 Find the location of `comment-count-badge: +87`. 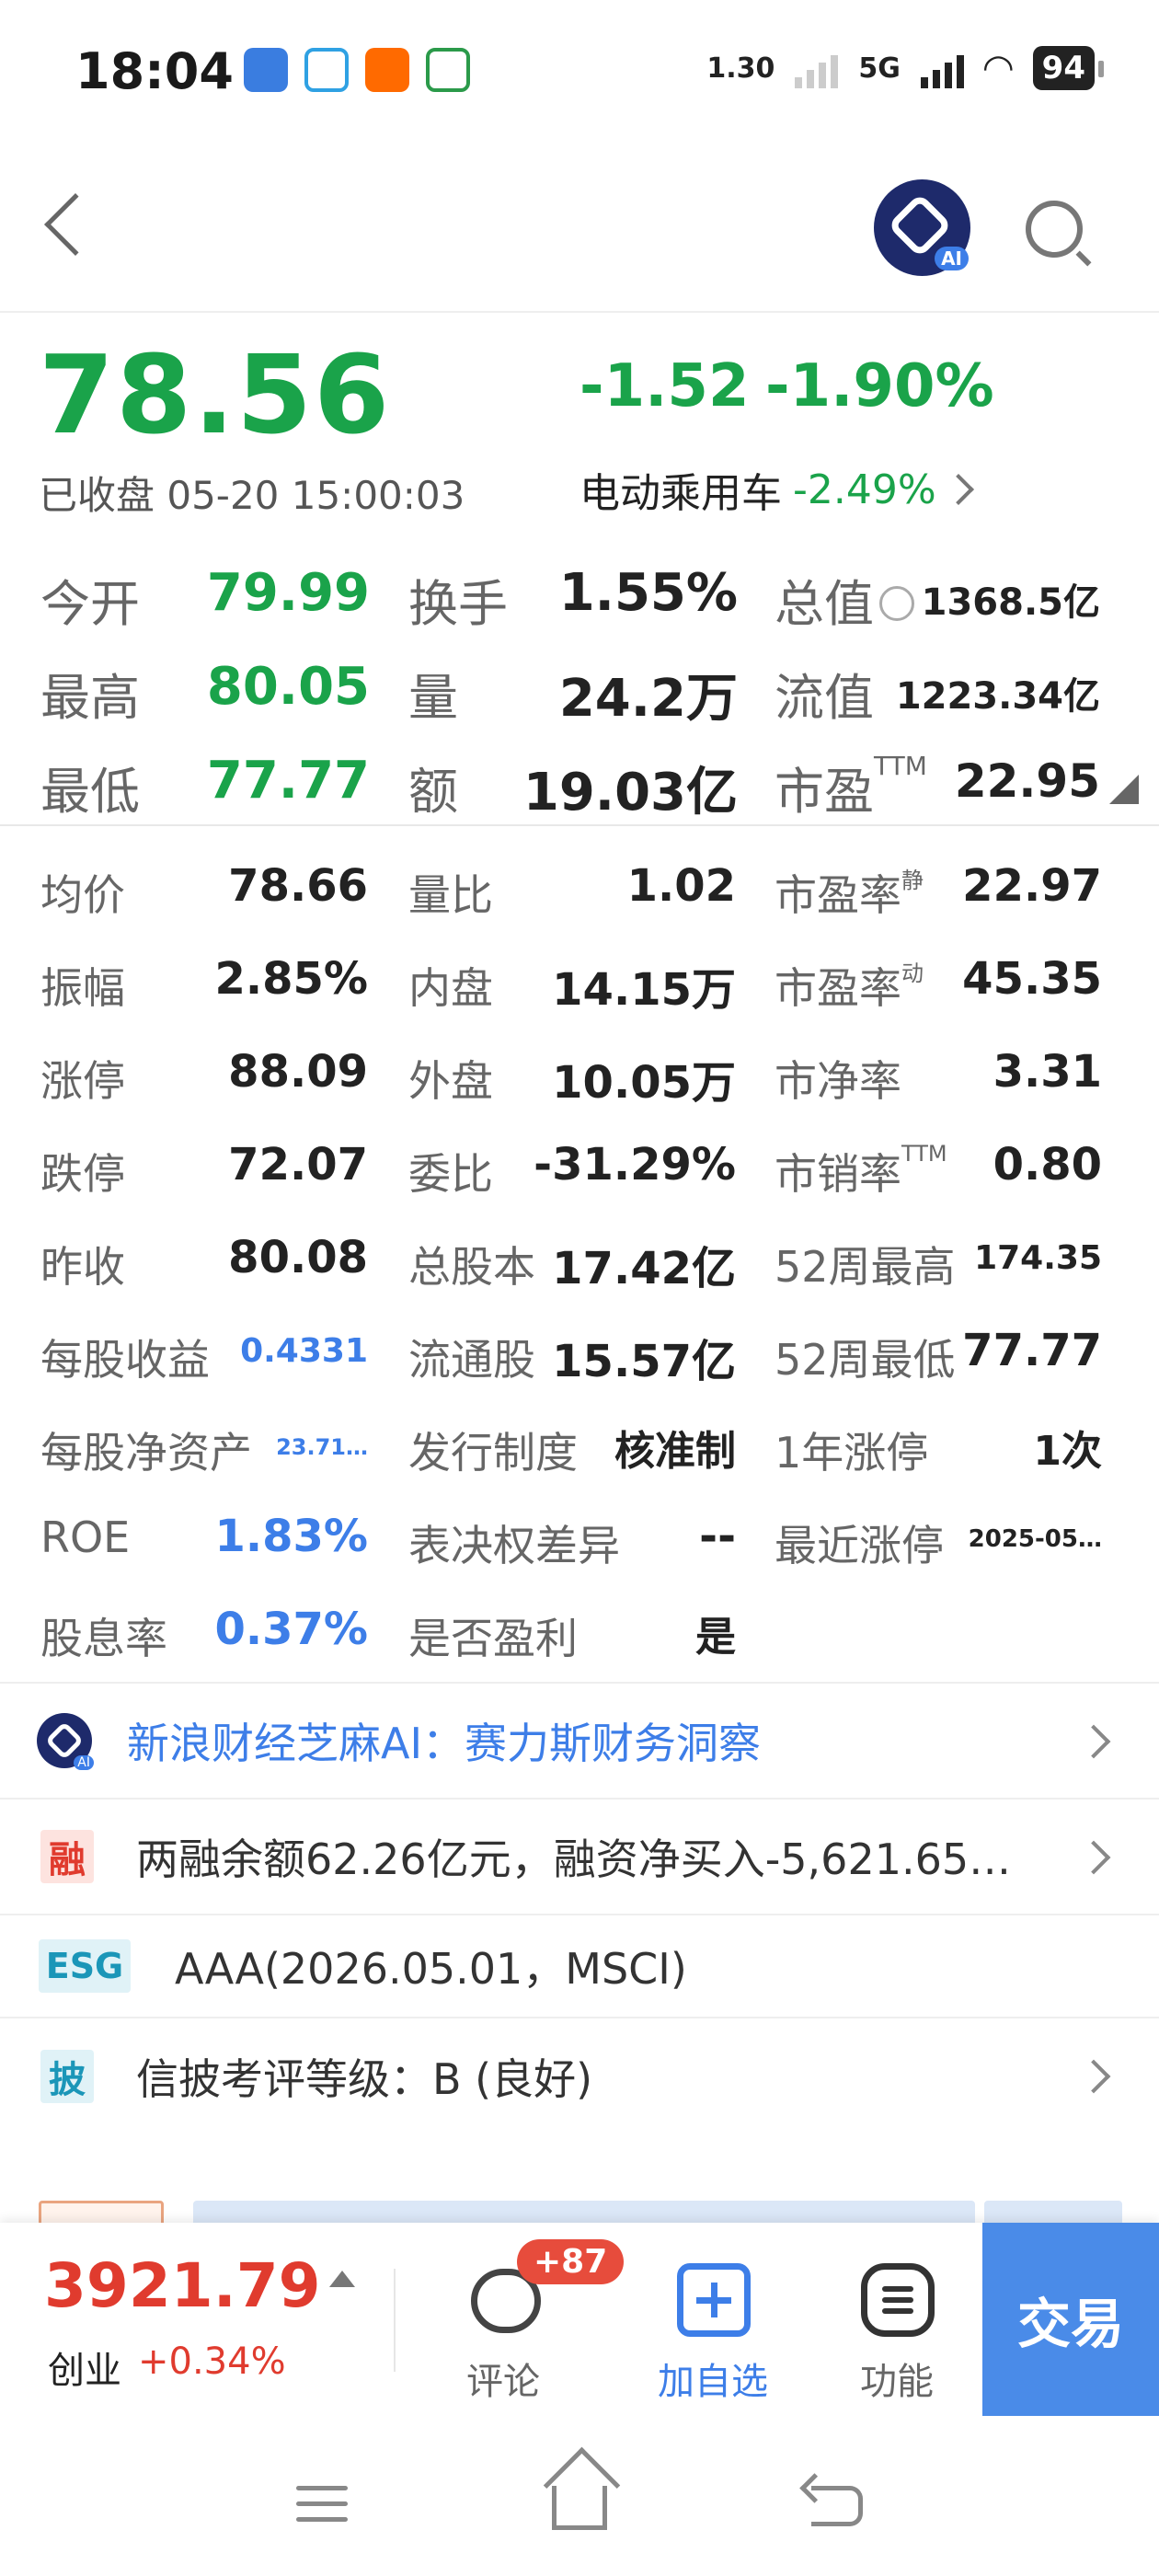

comment-count-badge: +87 is located at coordinates (571, 2261).